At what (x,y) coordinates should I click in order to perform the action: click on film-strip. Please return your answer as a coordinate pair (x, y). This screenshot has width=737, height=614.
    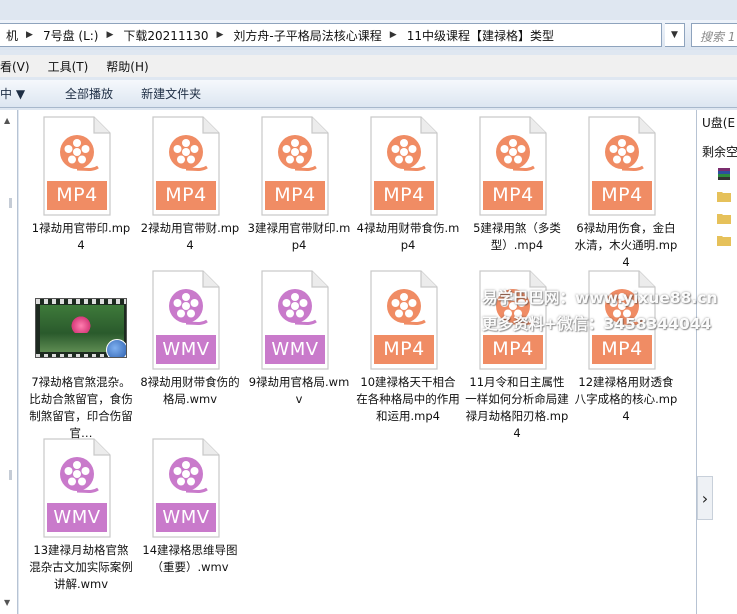
    Looking at the image, I should click on (81, 301).